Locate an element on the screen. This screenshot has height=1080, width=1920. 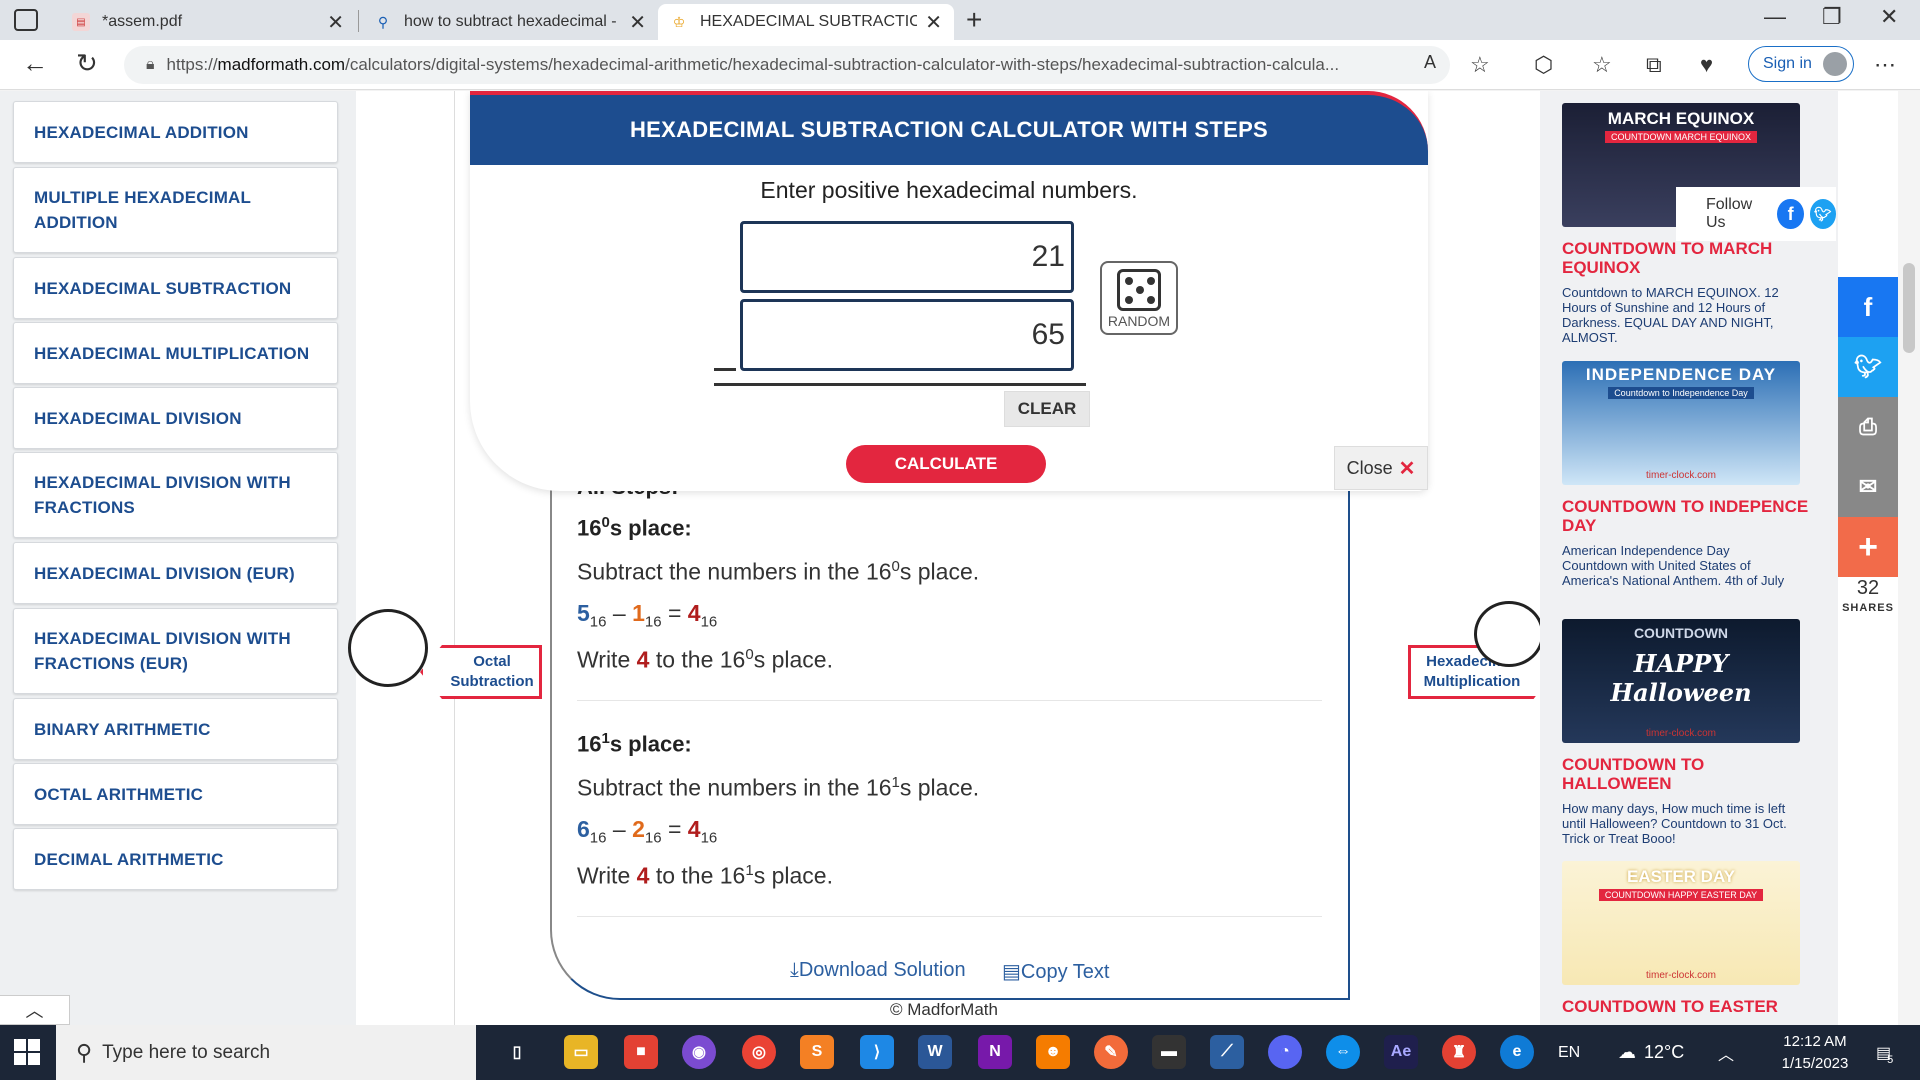
language-indicator: EN is located at coordinates (1569, 1052).